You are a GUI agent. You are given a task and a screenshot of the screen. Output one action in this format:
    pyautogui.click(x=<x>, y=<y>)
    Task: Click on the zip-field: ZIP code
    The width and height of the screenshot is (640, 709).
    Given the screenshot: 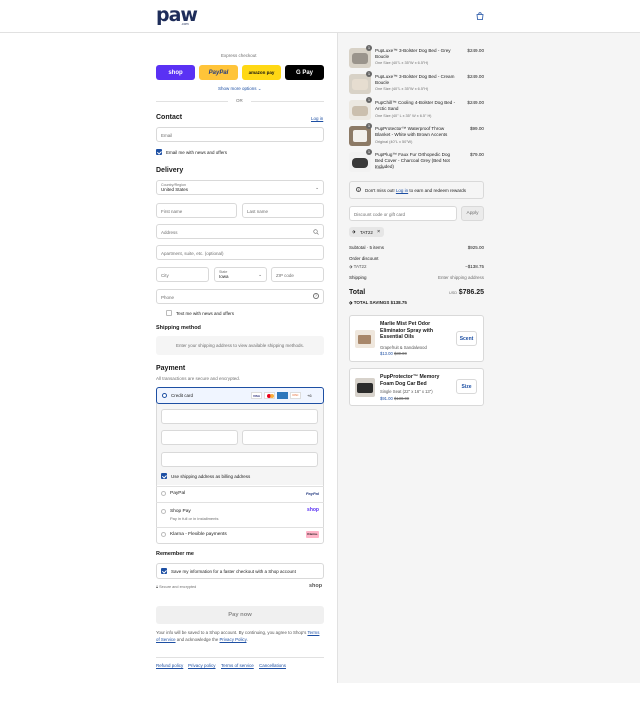 What is the action you would take?
    pyautogui.click(x=297, y=274)
    